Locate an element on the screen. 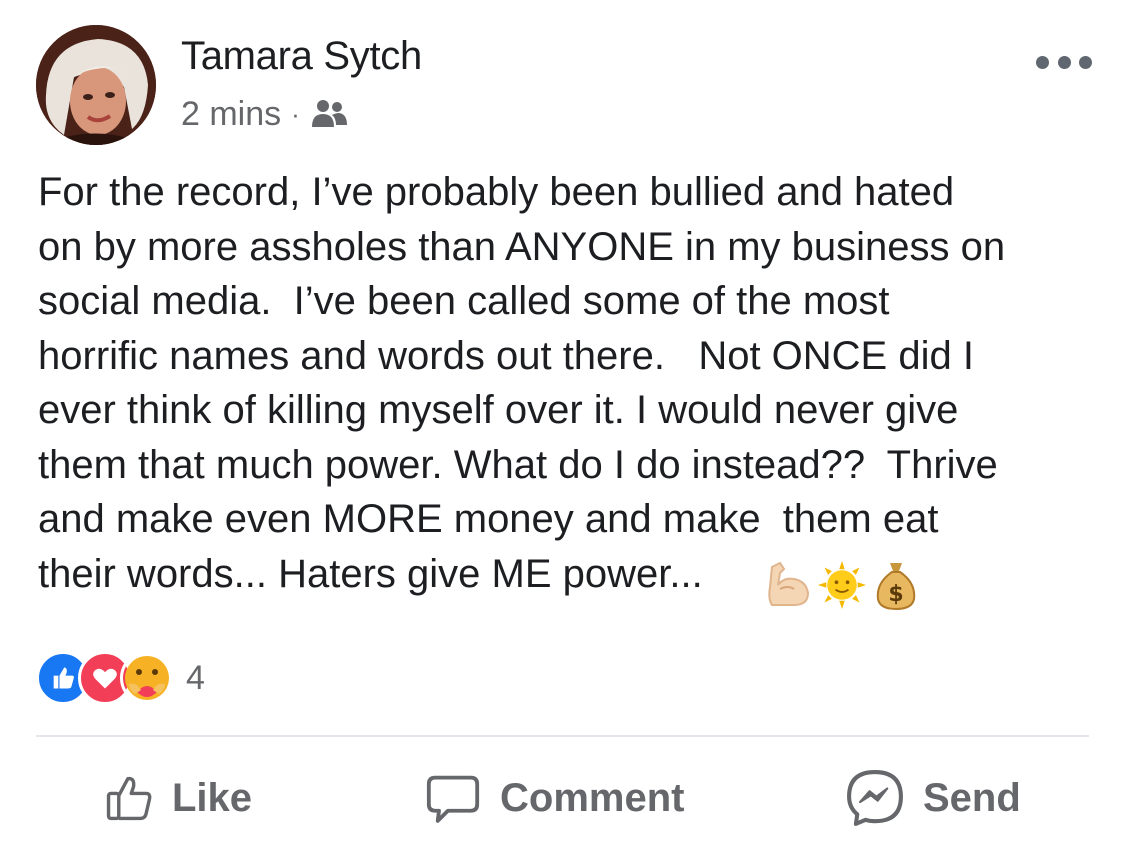 This screenshot has width=1125, height=848. post-emojis: $ is located at coordinates (842, 585).